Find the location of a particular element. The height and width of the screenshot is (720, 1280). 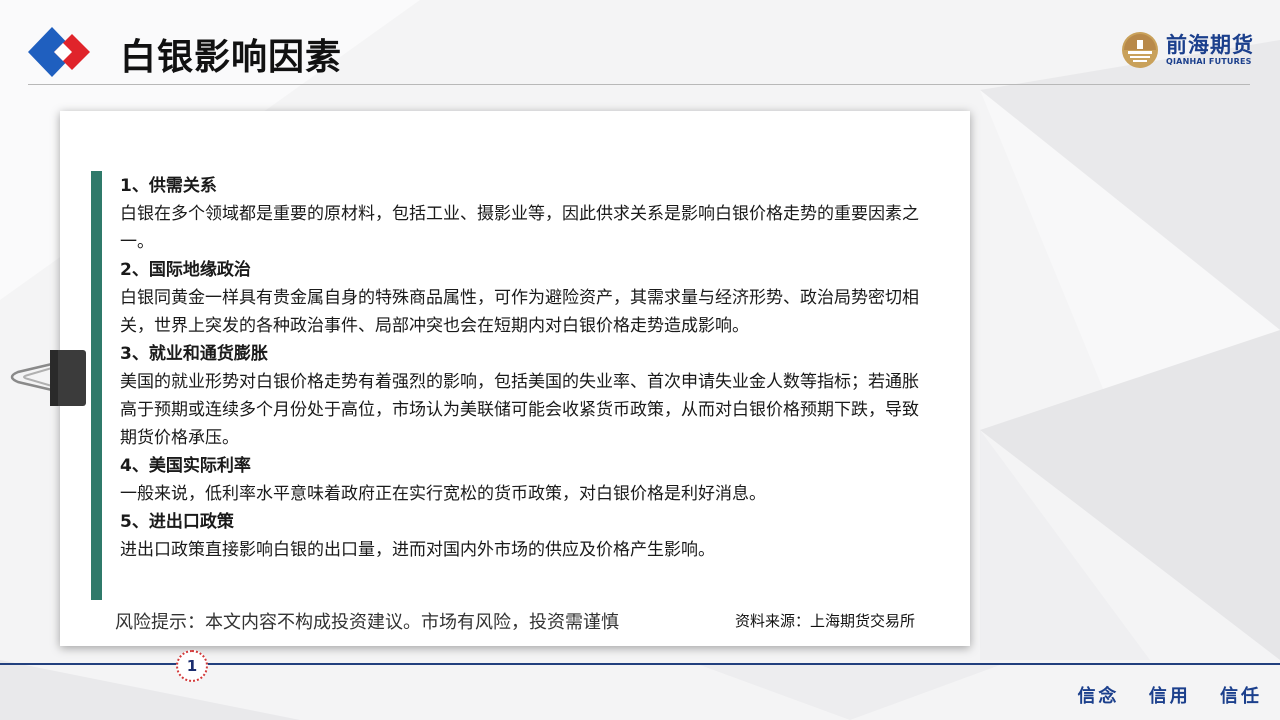

section-body: 一般来说，低利率水平意味着政府正在实行宽松的货币政策，对白银价格是利好消息。 is located at coordinates (443, 494).